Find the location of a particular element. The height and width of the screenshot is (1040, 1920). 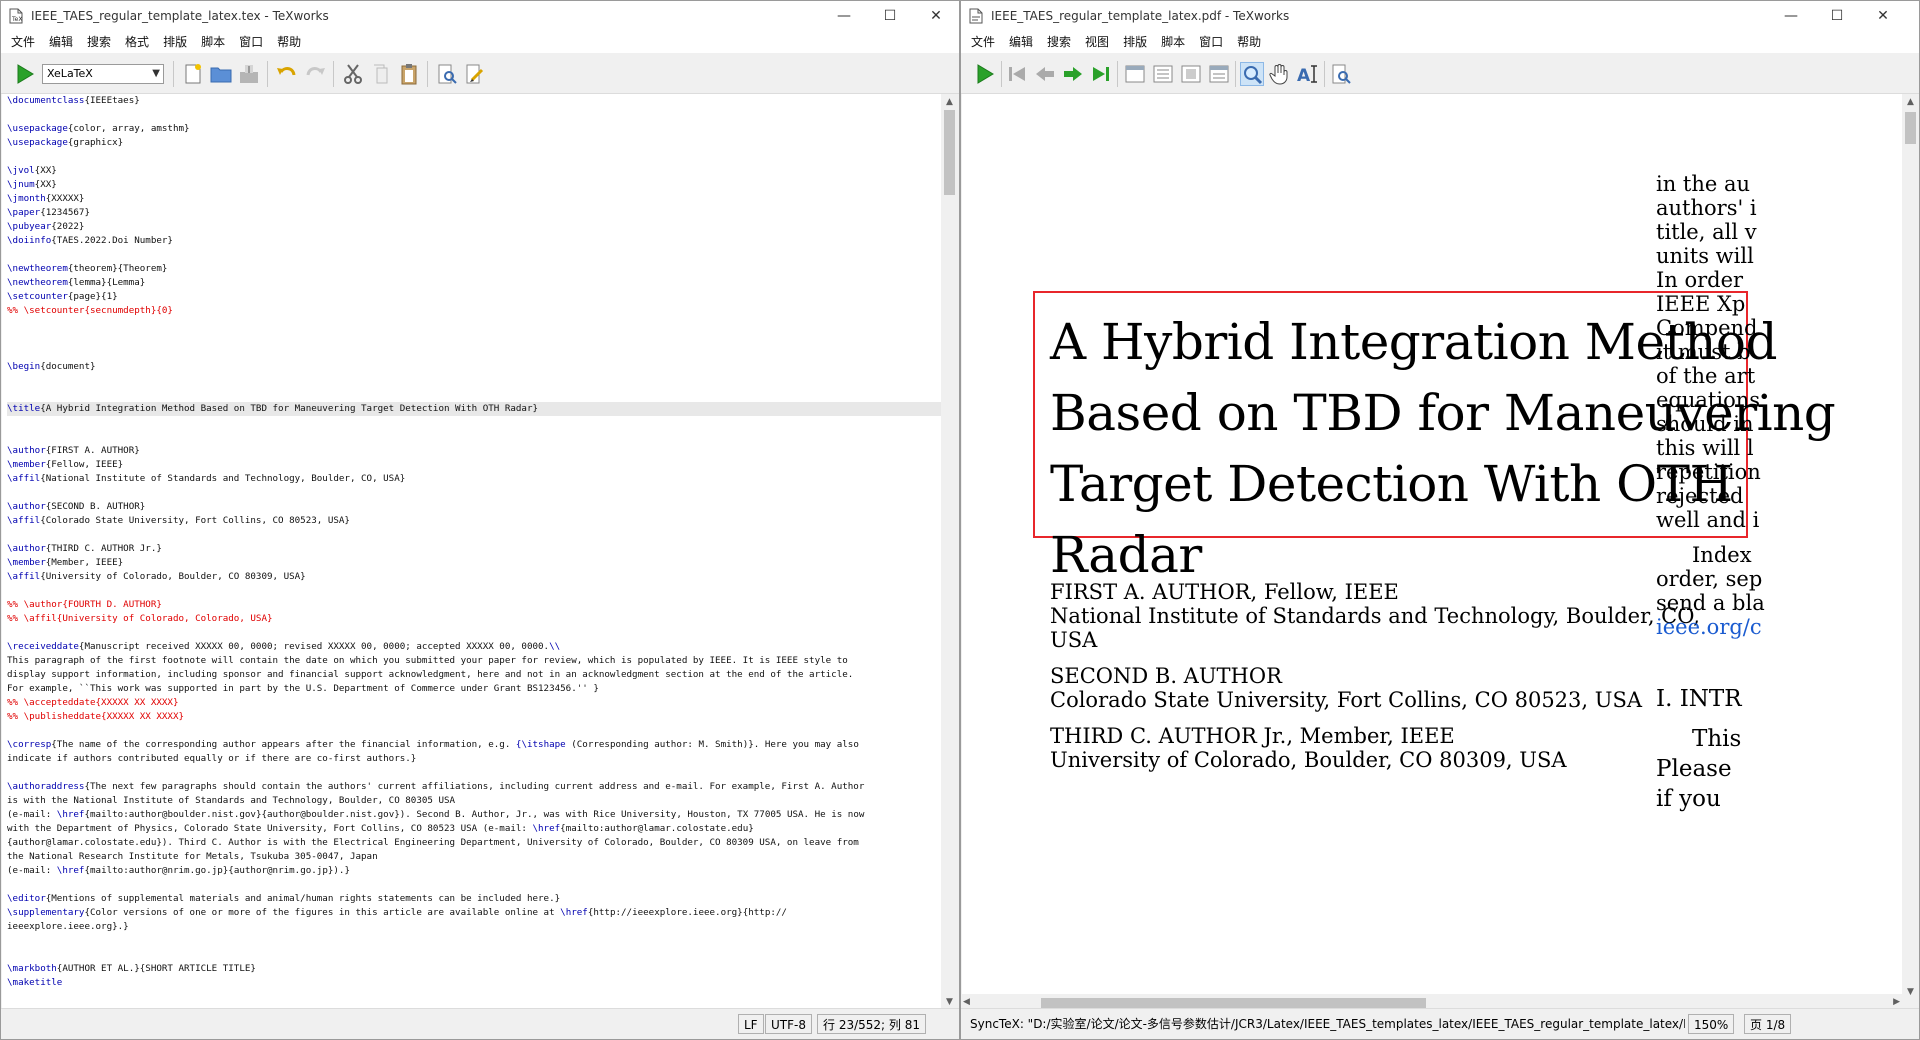

next-page-button is located at coordinates (1073, 74).